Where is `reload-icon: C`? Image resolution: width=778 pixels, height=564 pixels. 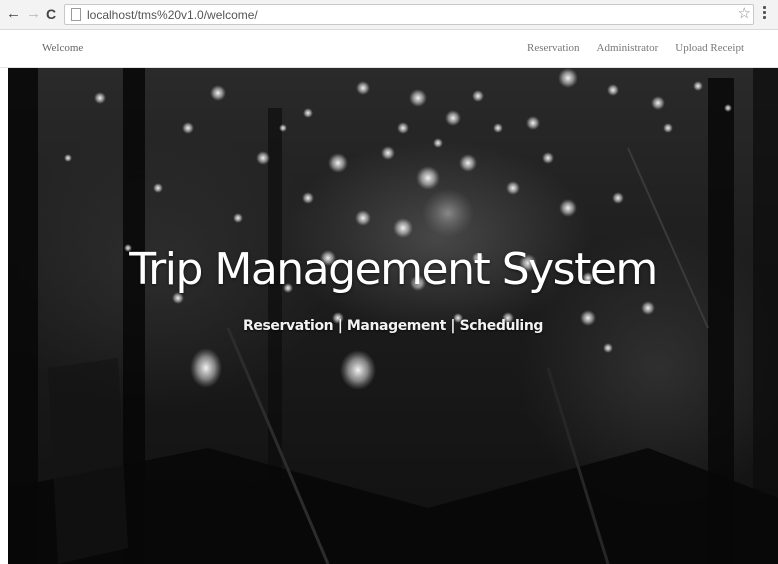 reload-icon: C is located at coordinates (51, 14).